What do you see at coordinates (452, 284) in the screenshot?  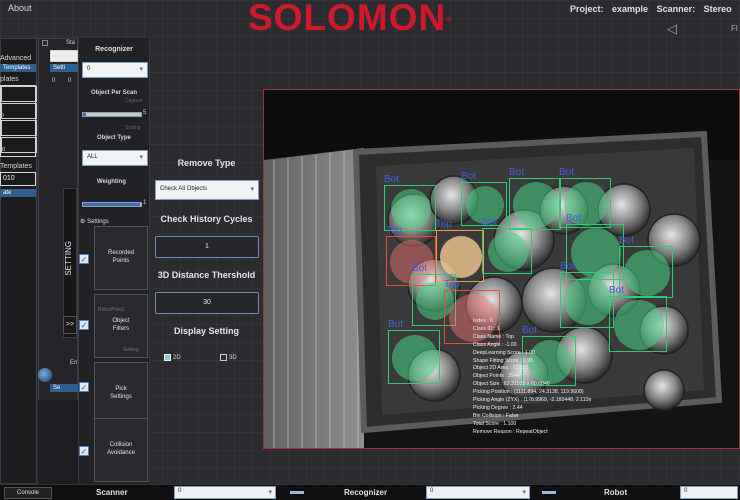 I see `detection-label: Top` at bounding box center [452, 284].